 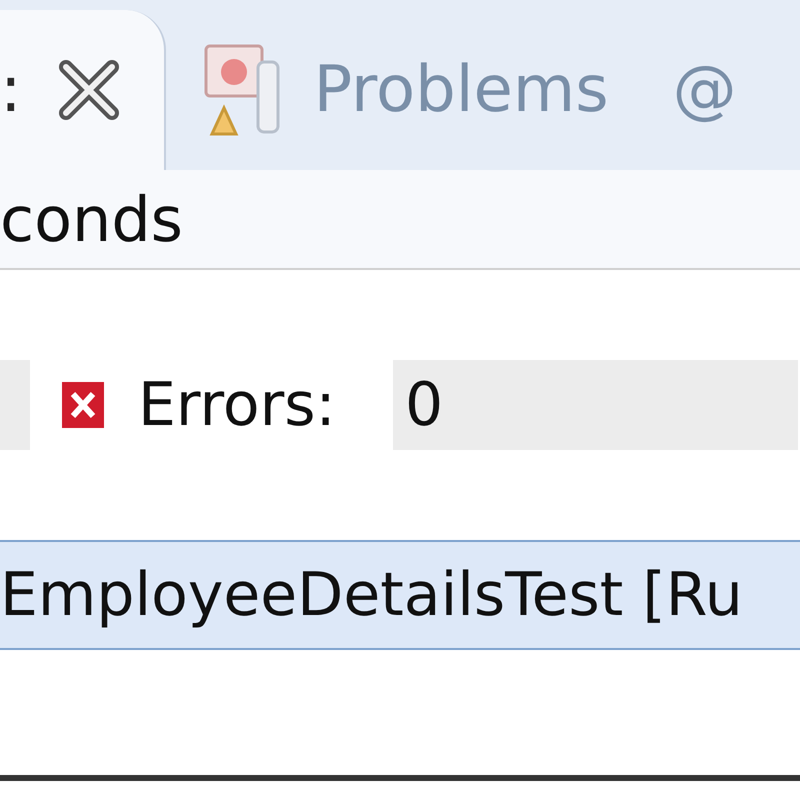 What do you see at coordinates (237, 405) in the screenshot?
I see `counter-label: Errors:` at bounding box center [237, 405].